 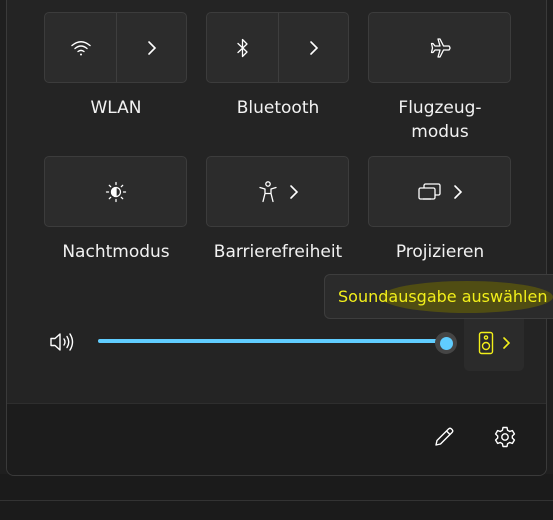 What do you see at coordinates (278, 252) in the screenshot?
I see `tile-label-accessibility: Barrierefreiheit` at bounding box center [278, 252].